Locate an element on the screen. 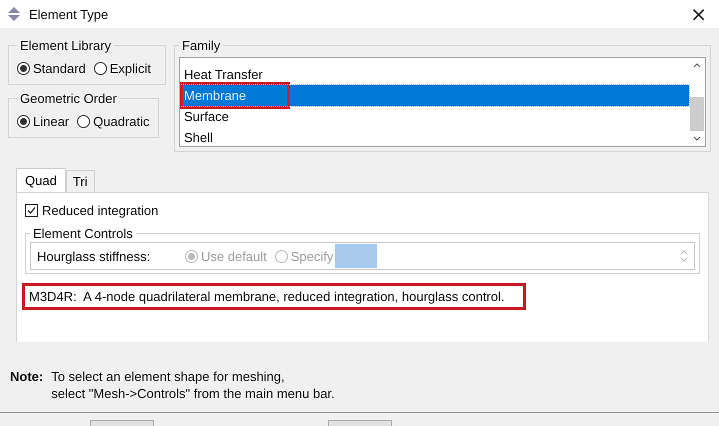  element-description: M3D4R: A 4-node quadrilateral membrane, reduced integration, hourglass control. is located at coordinates (273, 296).